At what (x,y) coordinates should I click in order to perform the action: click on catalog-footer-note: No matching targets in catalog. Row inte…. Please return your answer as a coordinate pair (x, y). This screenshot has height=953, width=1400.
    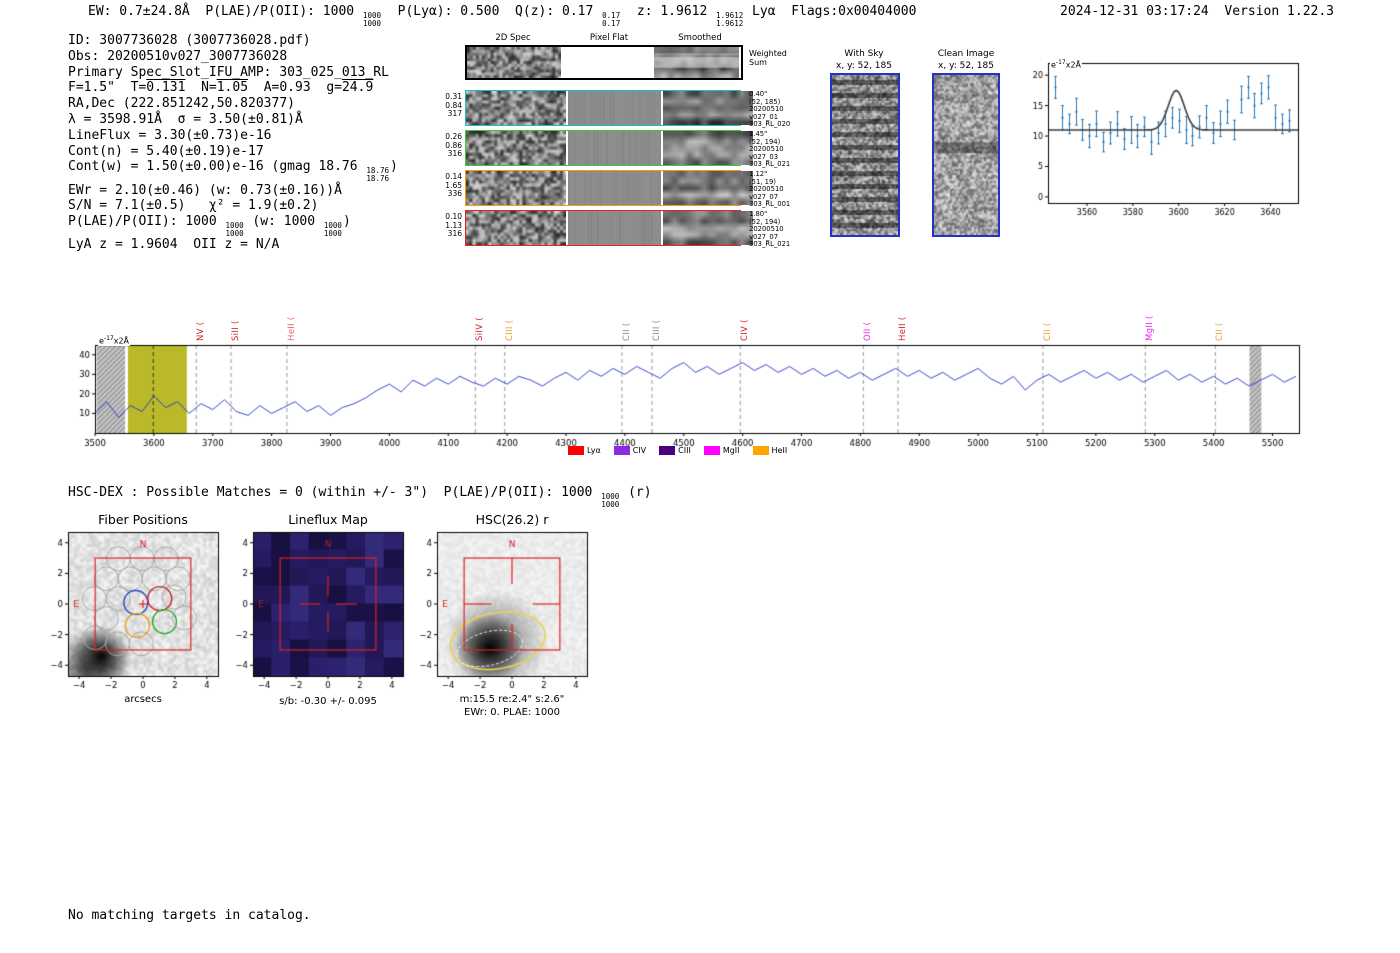
    Looking at the image, I should click on (189, 914).